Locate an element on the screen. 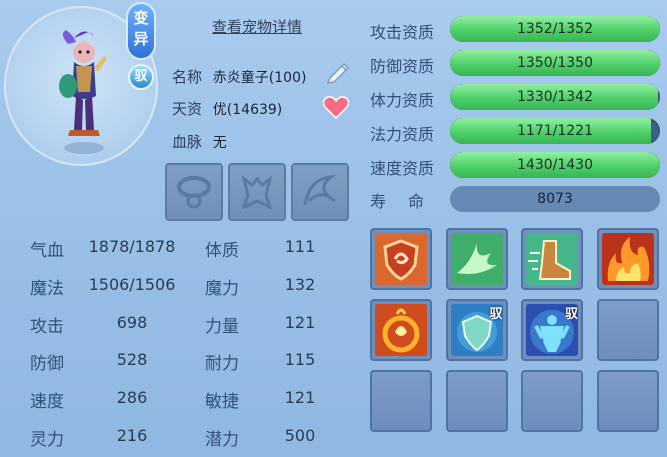 The image size is (667, 457). equip-slot-collar is located at coordinates (194, 192).